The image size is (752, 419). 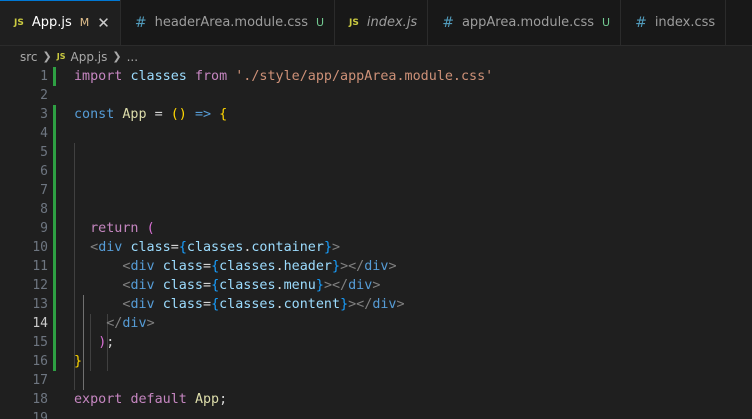 I want to click on line-number: 14, so click(x=40, y=323).